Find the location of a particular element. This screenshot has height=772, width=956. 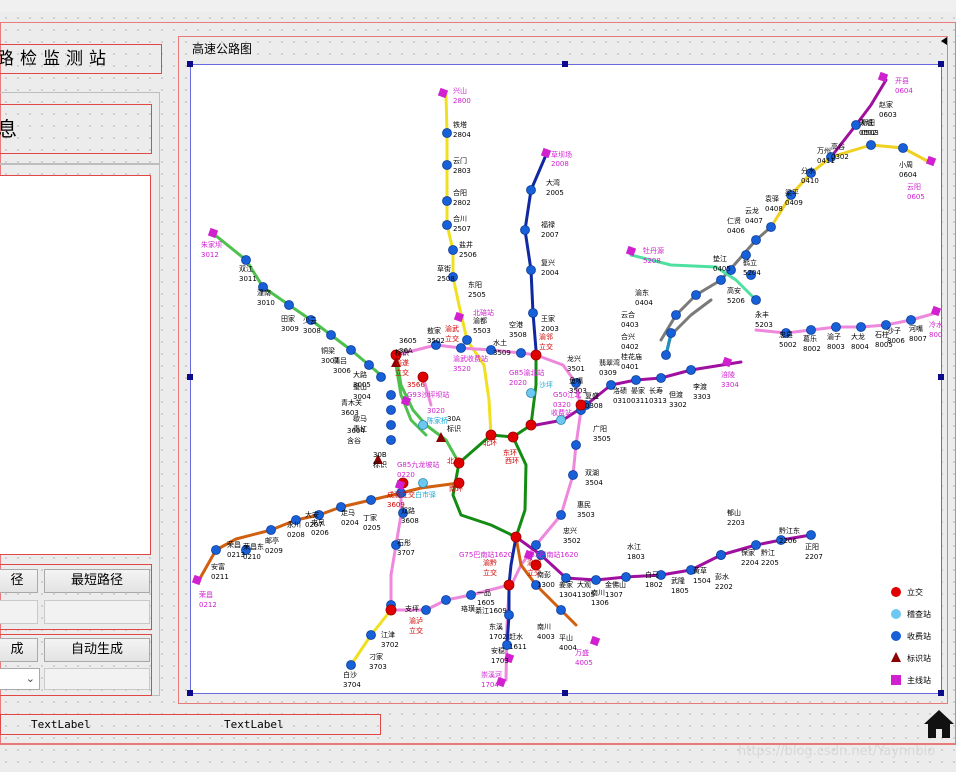

shortest-path-button: 最短路径 is located at coordinates (97, 581).